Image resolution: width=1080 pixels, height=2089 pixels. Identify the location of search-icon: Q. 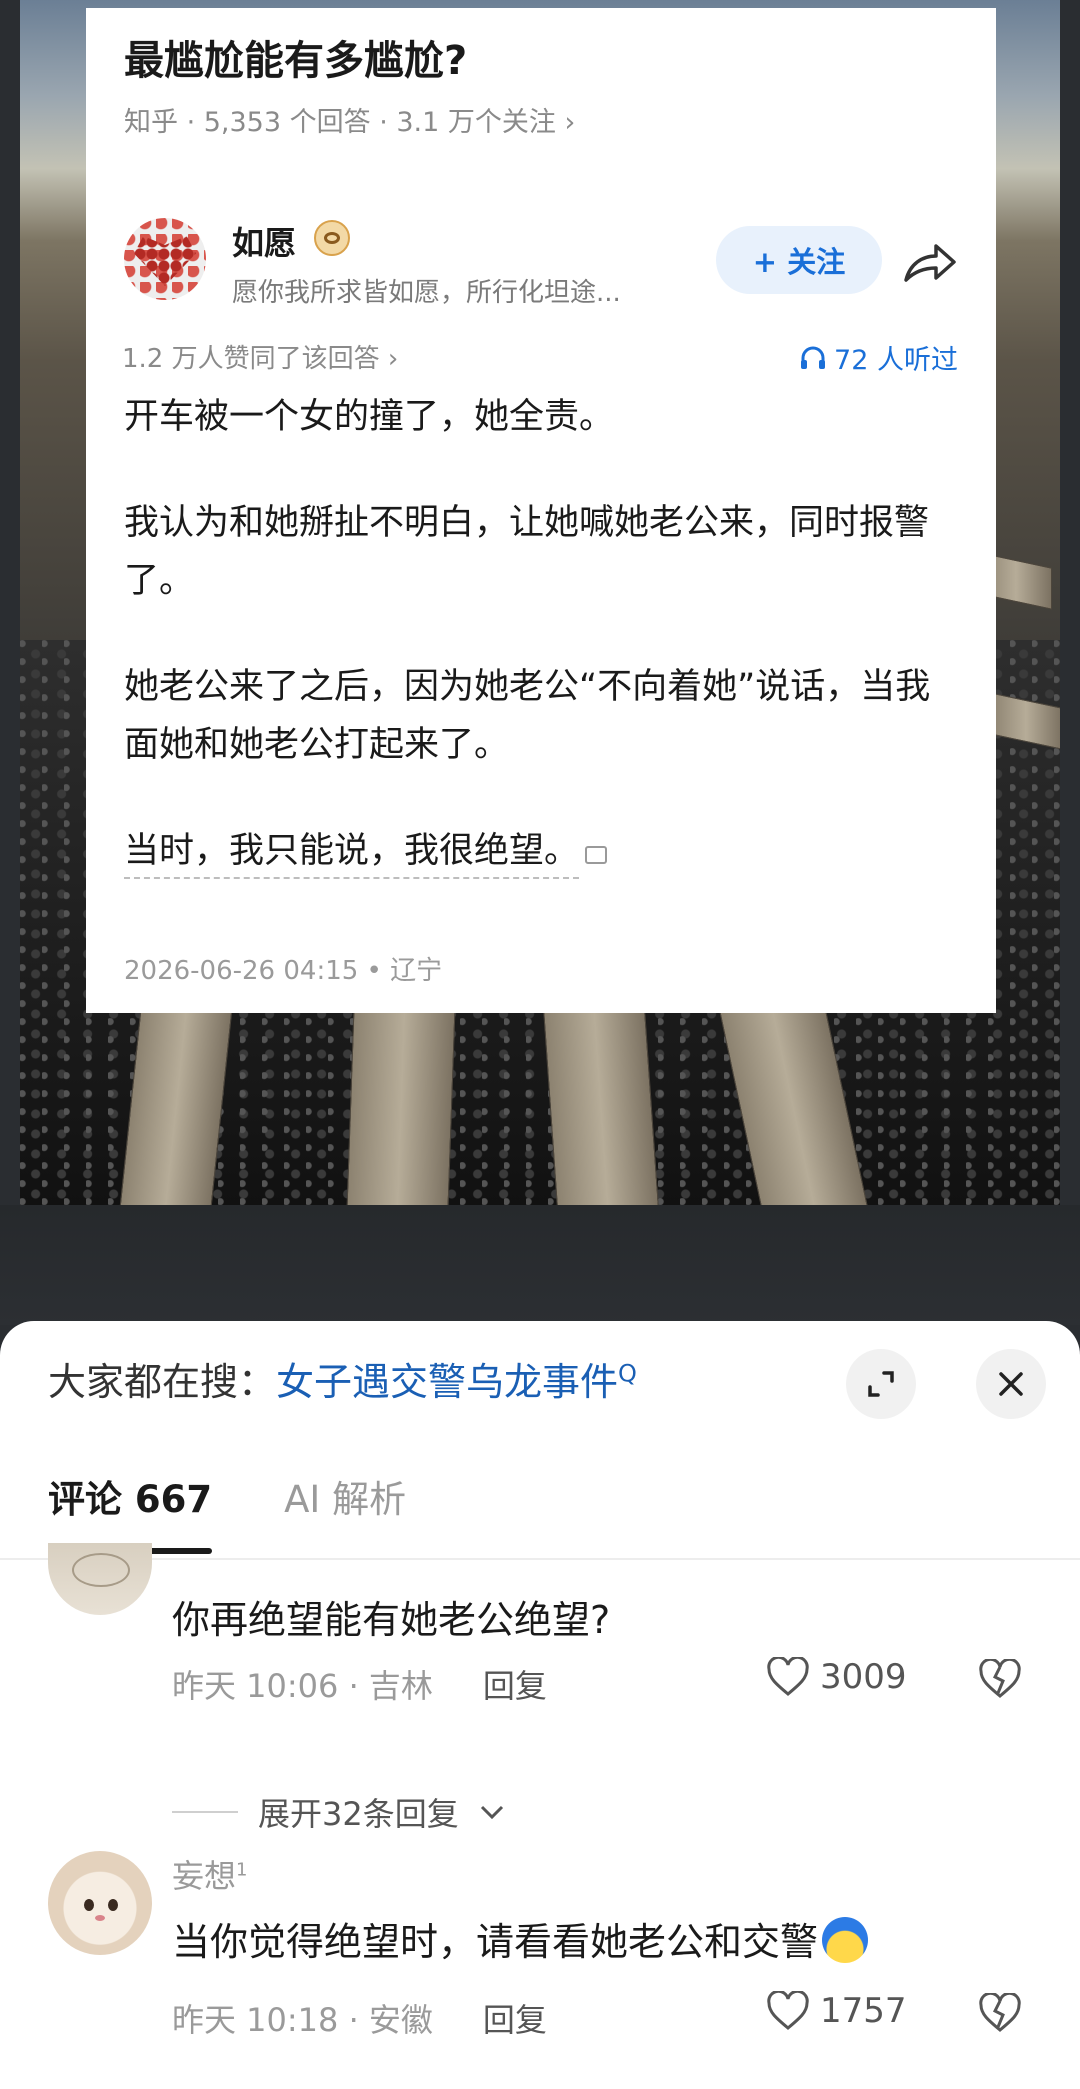
(627, 1373).